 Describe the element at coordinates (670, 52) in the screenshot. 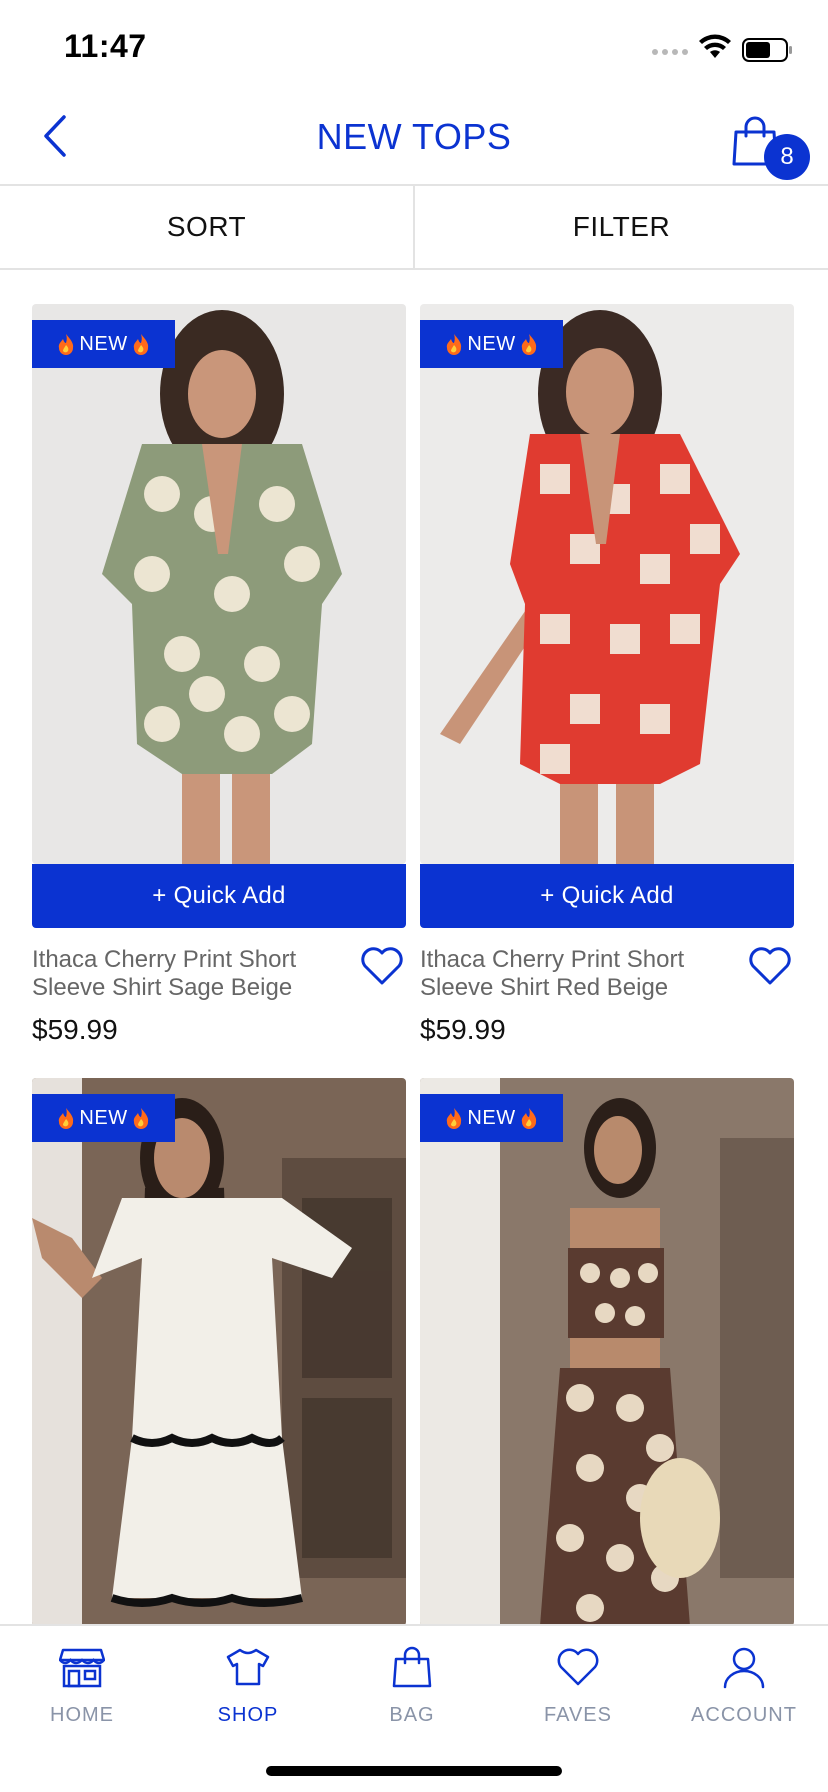

I see `cellular-signal-icon` at that location.